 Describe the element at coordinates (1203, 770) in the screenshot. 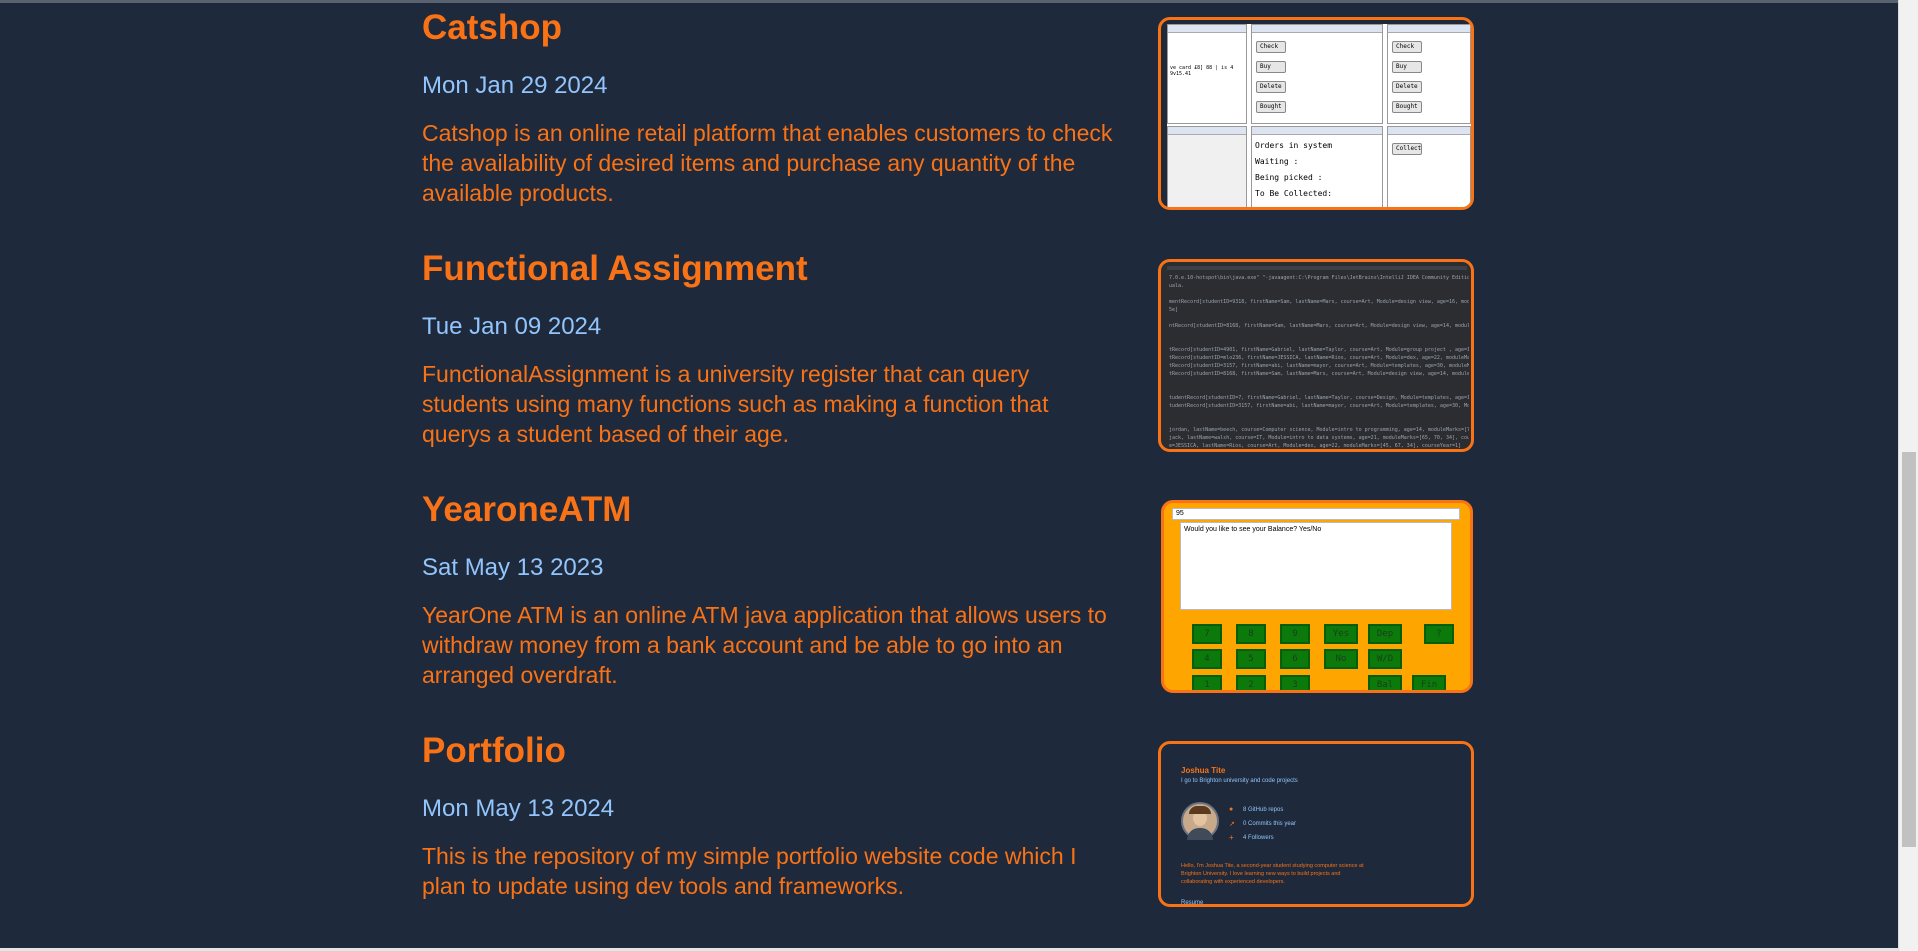

I see `portfolio-name: Joshua Tite` at that location.